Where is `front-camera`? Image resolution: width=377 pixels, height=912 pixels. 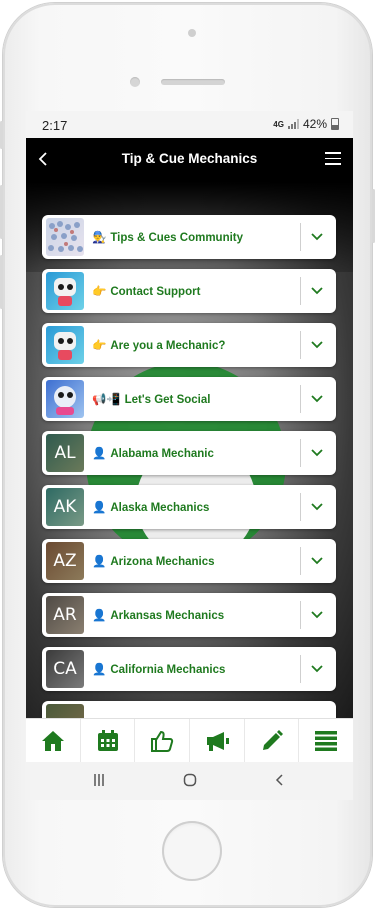
front-camera is located at coordinates (135, 82).